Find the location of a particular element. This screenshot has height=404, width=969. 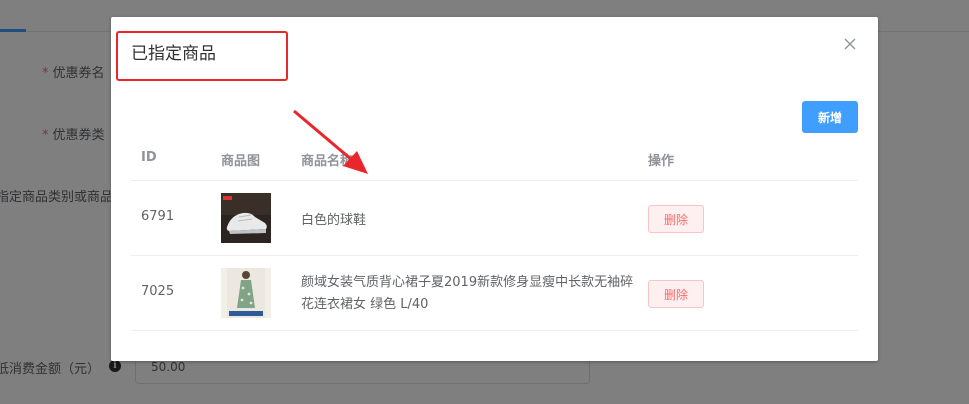

product-name: 白色的球鞋 is located at coordinates (334, 220).